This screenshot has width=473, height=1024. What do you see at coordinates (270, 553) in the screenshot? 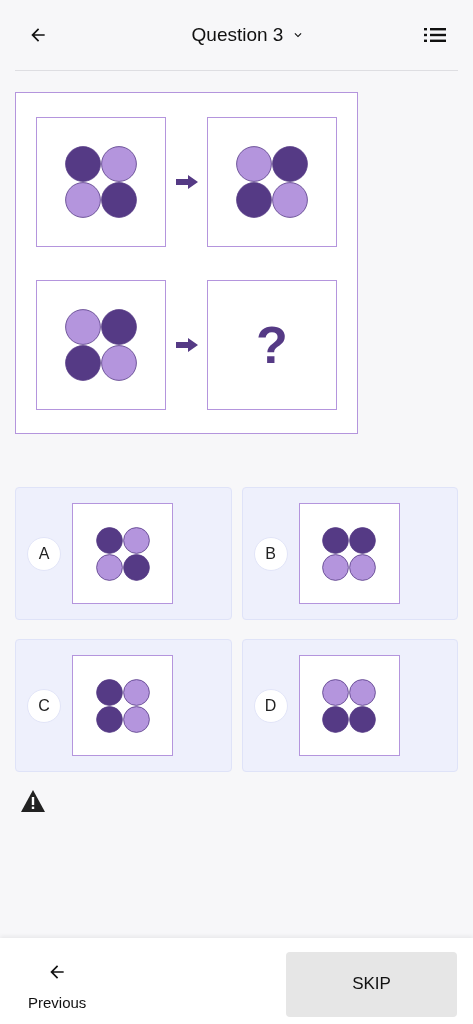
I see `option-letter: B` at bounding box center [270, 553].